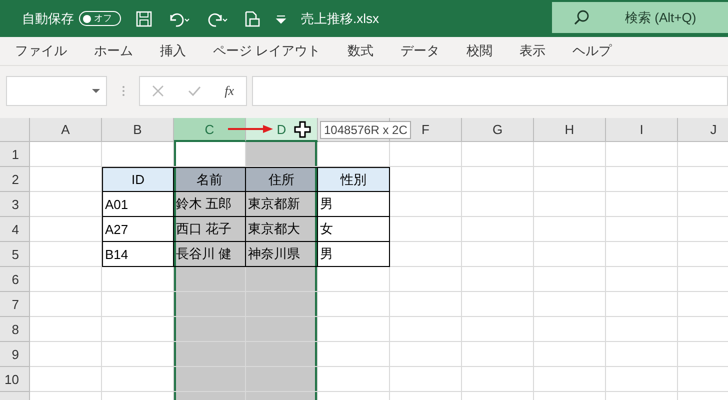 Image resolution: width=728 pixels, height=400 pixels. Describe the element at coordinates (642, 130) in the screenshot. I see `column-header: I` at that location.